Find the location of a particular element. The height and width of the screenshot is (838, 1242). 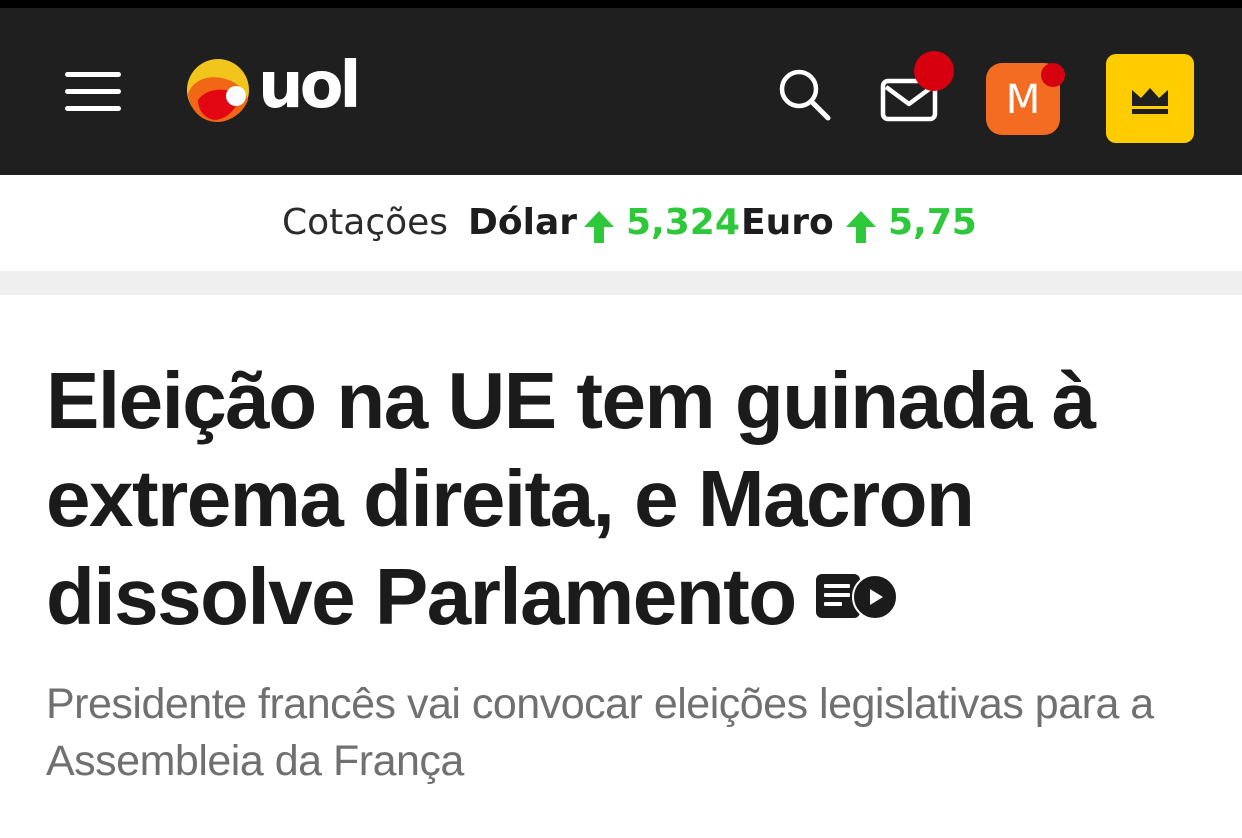

vip-button is located at coordinates (1150, 98).